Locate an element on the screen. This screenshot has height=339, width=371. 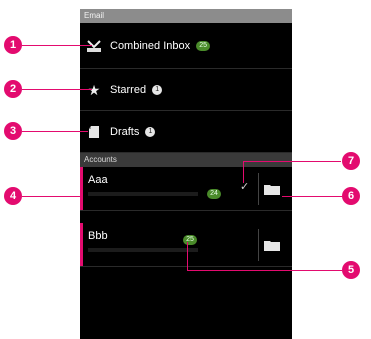
account-item-aaa: Aaa 24 ✓ is located at coordinates (186, 189).